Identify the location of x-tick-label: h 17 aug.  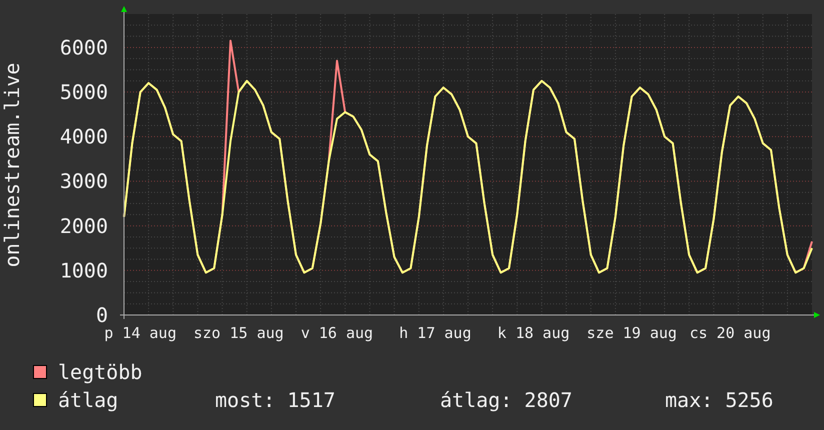
(435, 333).